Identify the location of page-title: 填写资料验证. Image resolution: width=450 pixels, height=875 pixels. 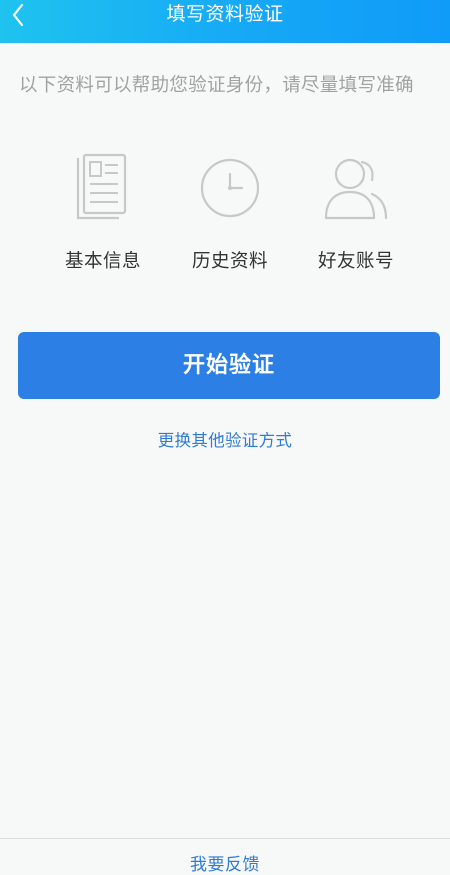
(225, 14).